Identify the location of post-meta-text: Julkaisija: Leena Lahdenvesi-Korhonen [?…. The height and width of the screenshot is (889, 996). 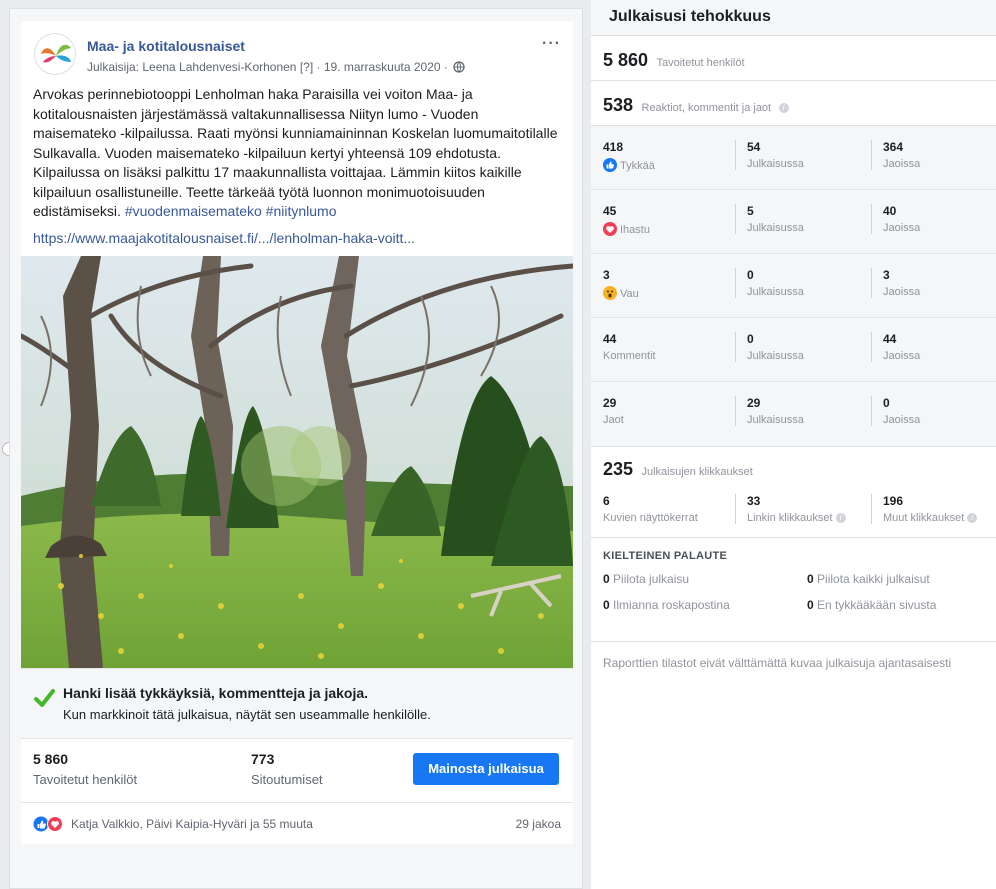
(267, 67).